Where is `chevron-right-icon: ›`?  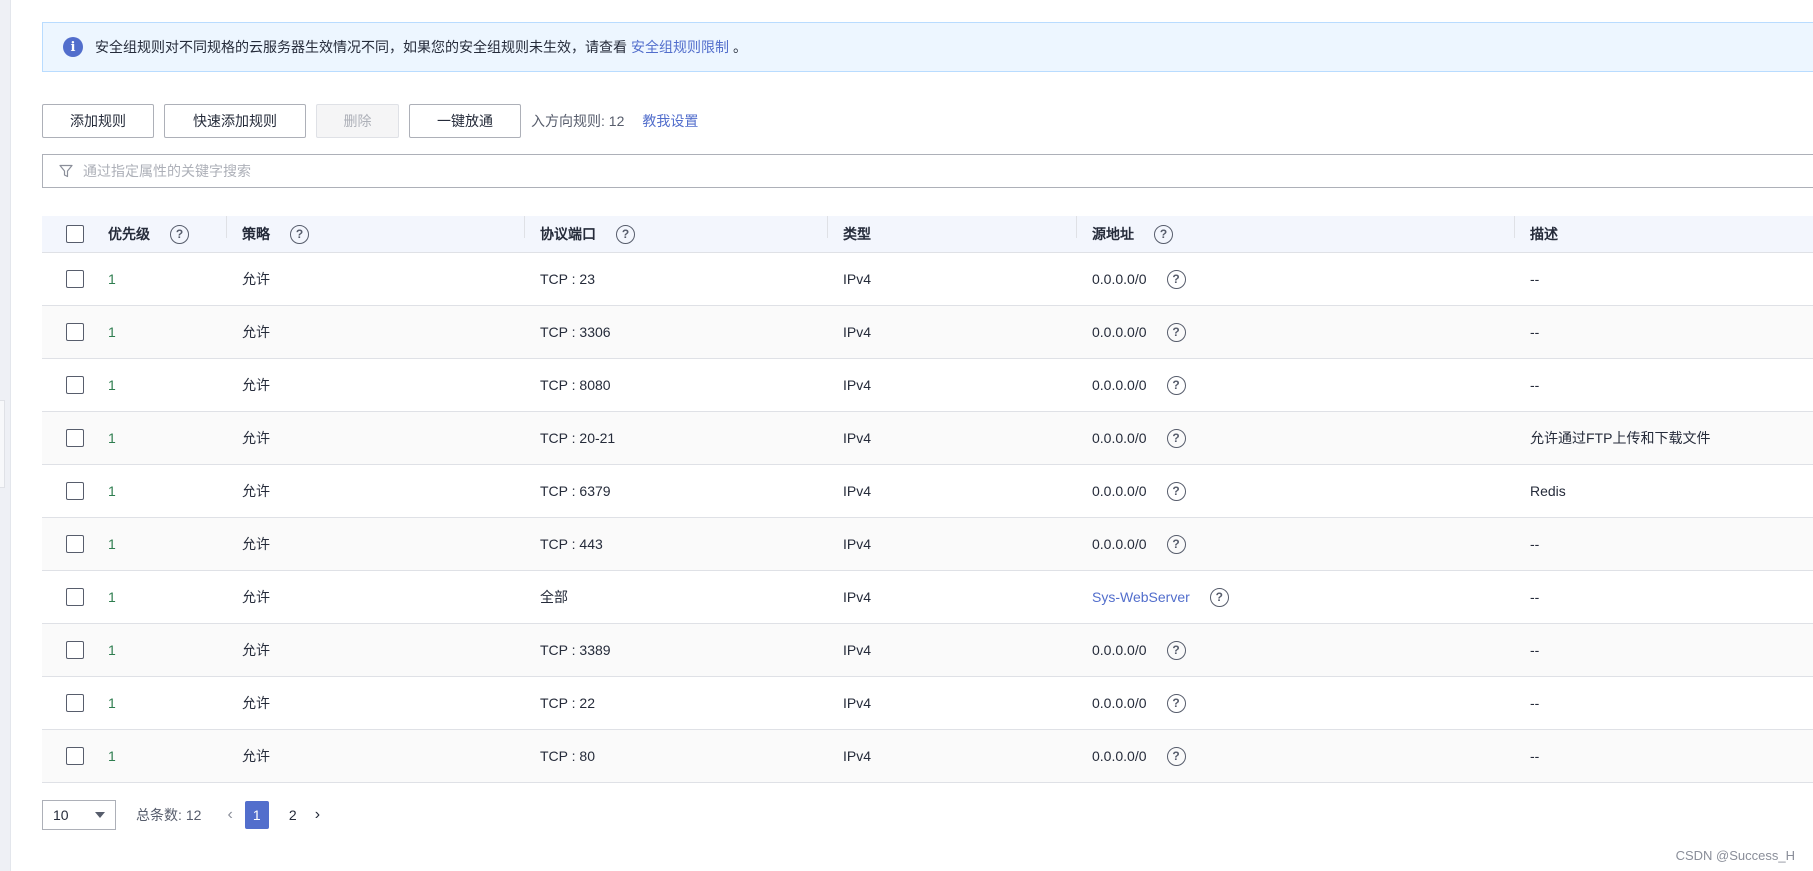
chevron-right-icon: › is located at coordinates (317, 815).